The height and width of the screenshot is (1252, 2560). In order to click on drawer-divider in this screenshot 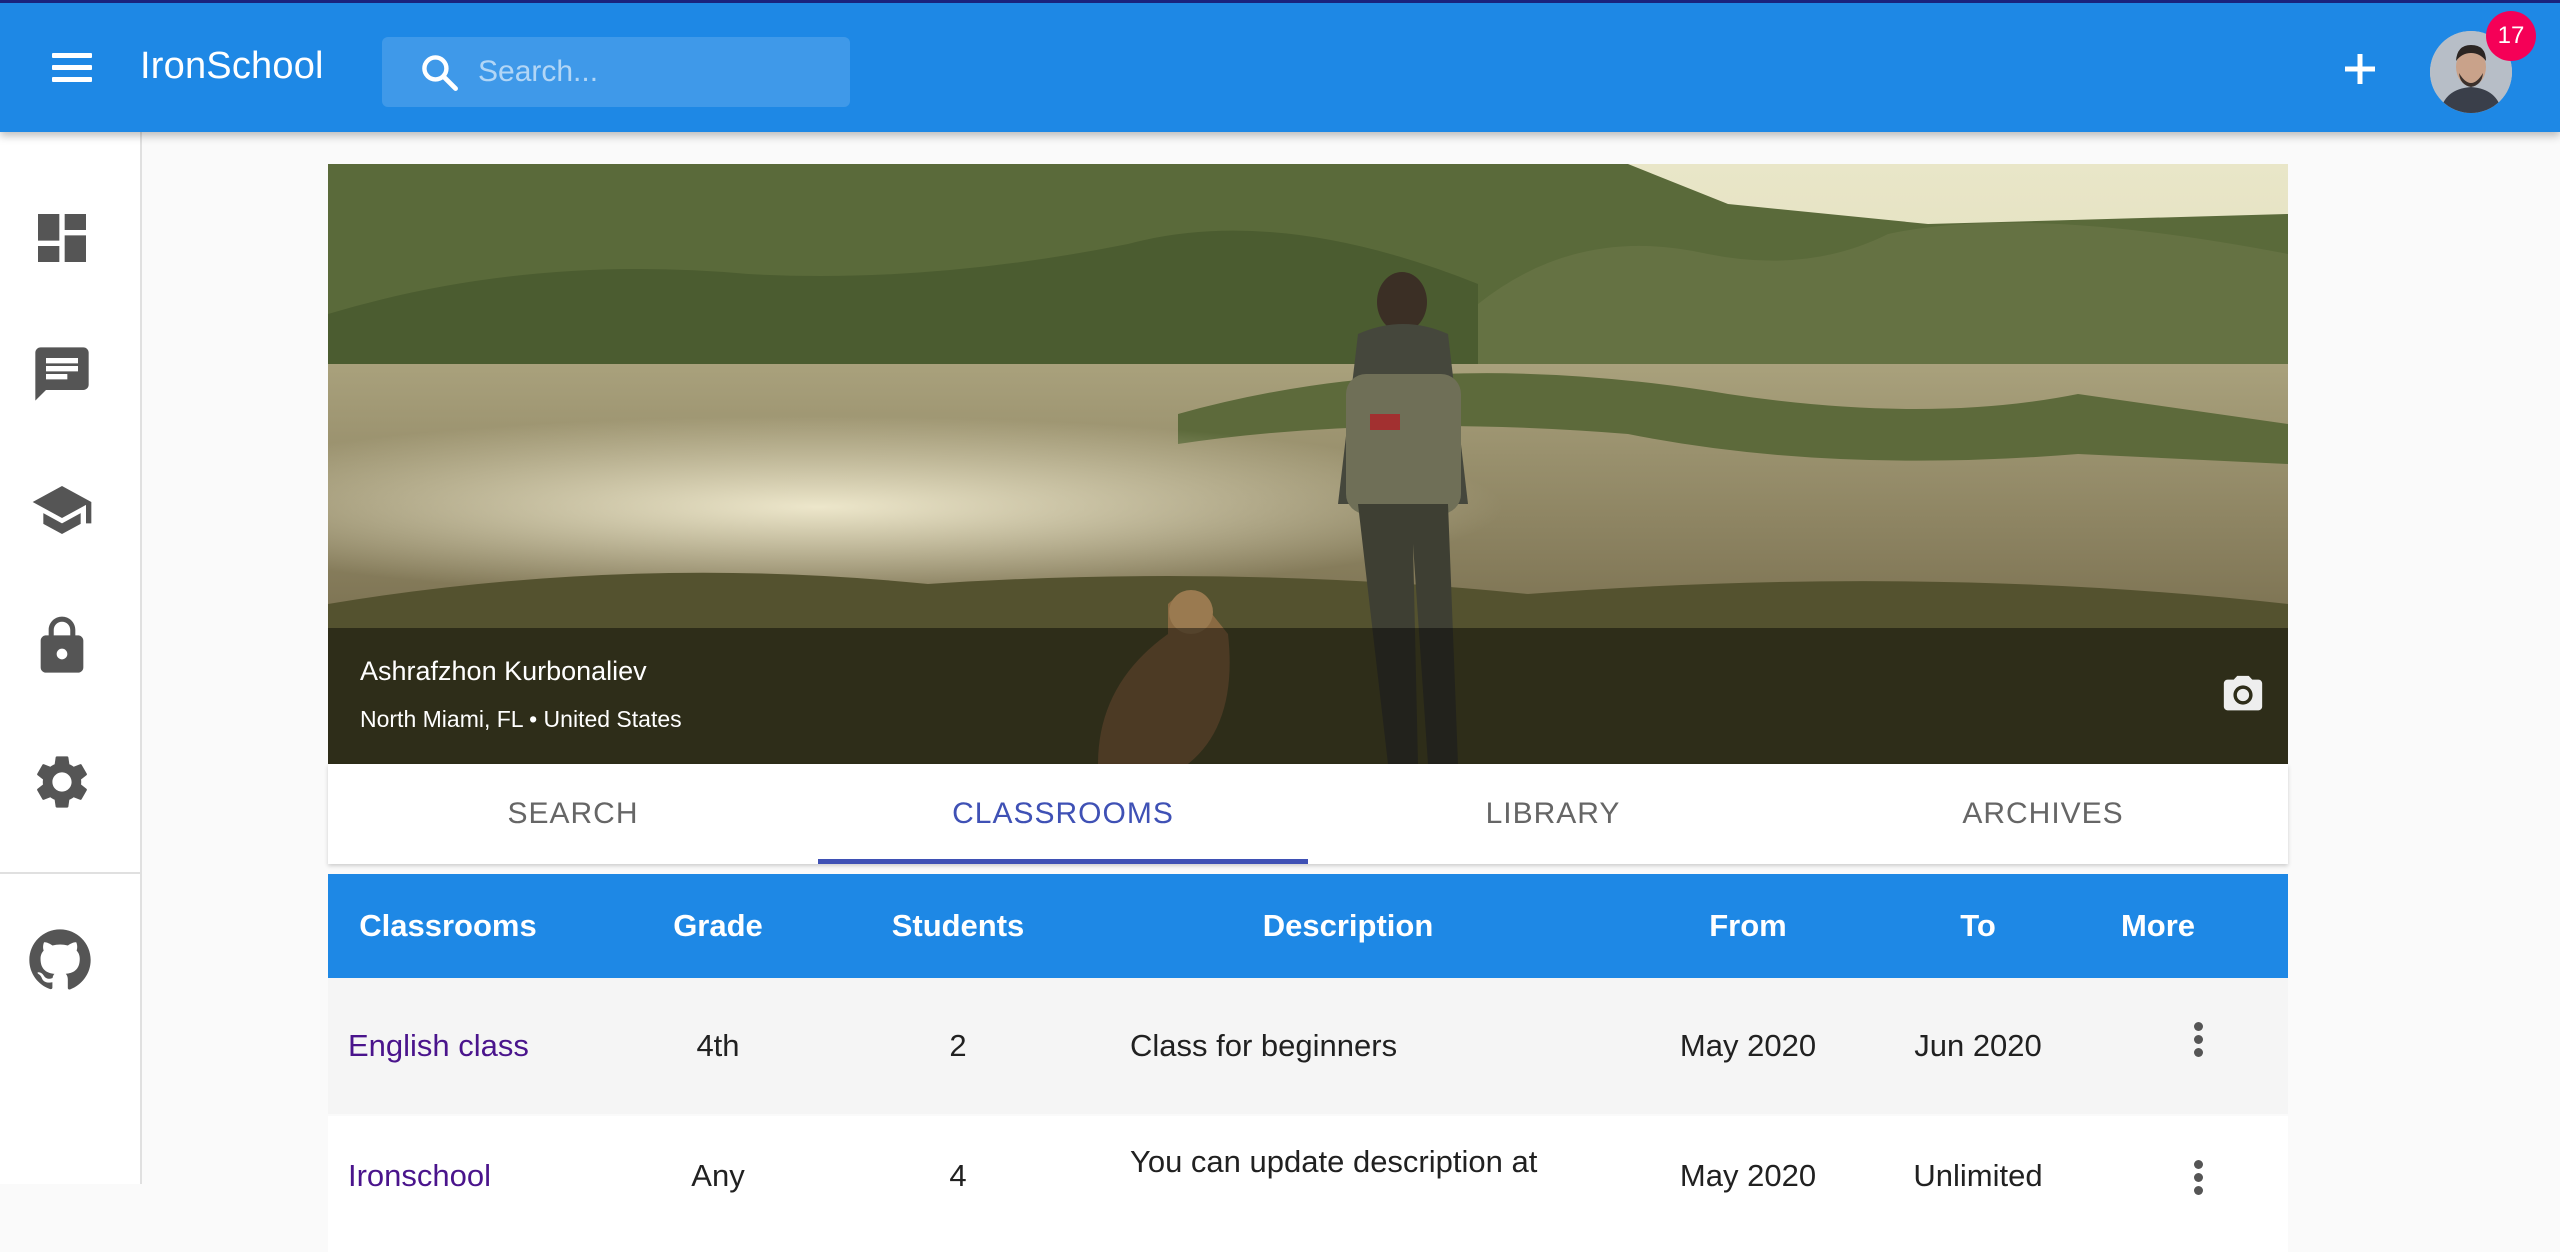, I will do `click(70, 873)`.